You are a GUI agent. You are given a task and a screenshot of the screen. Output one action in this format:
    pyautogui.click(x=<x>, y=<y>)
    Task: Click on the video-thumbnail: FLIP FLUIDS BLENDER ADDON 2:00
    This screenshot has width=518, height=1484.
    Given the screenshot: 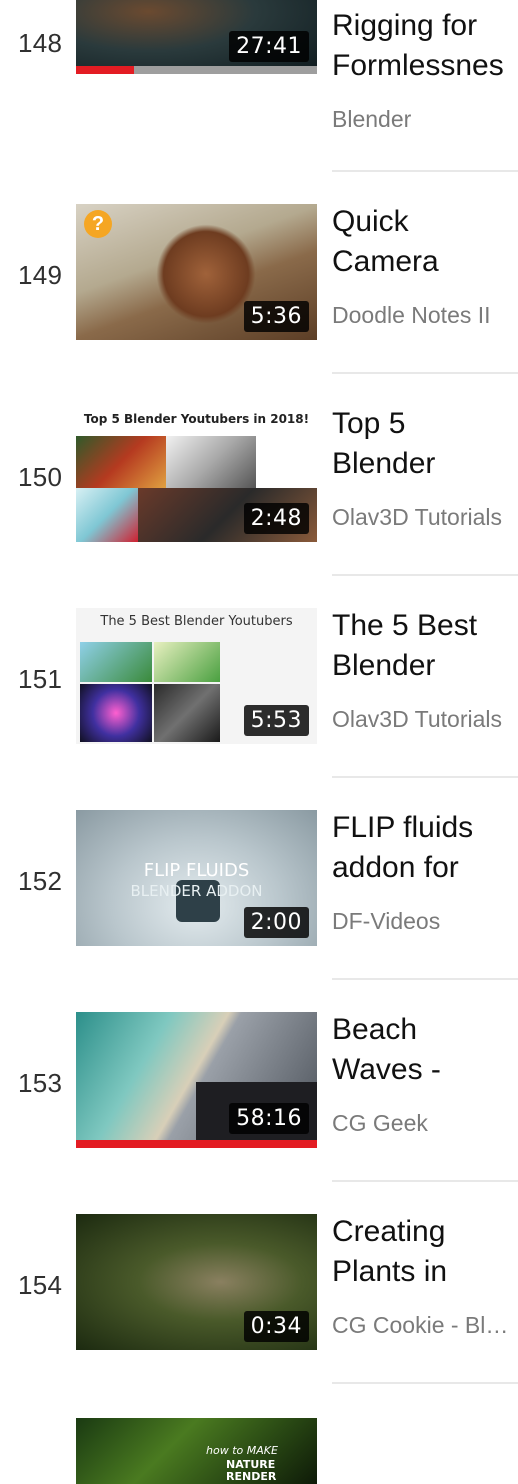 What is the action you would take?
    pyautogui.click(x=196, y=878)
    